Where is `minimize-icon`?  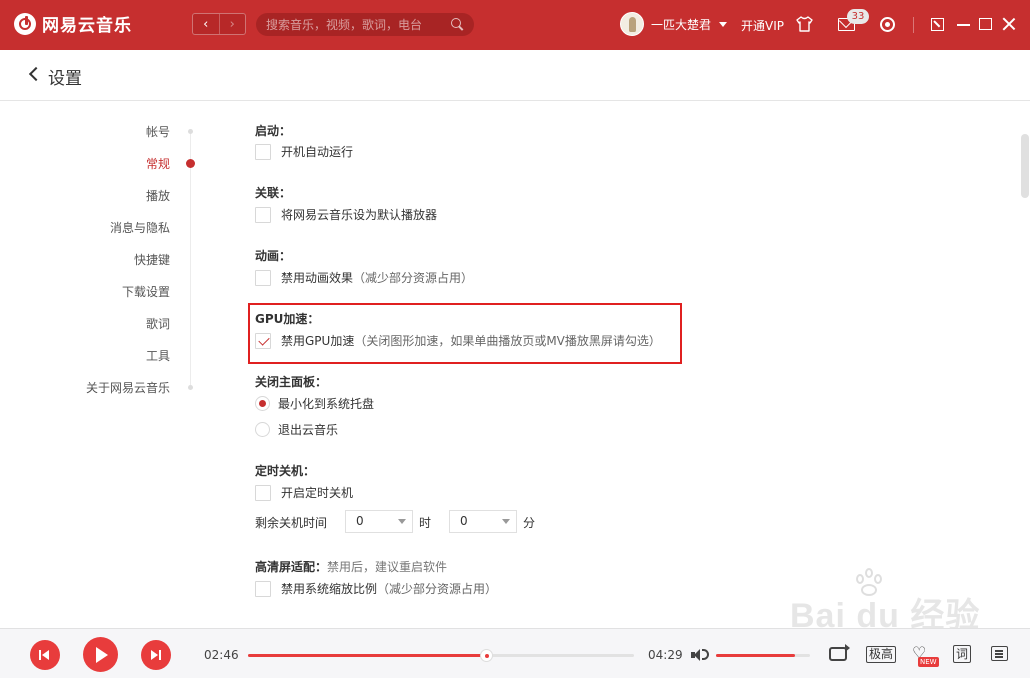 minimize-icon is located at coordinates (963, 25).